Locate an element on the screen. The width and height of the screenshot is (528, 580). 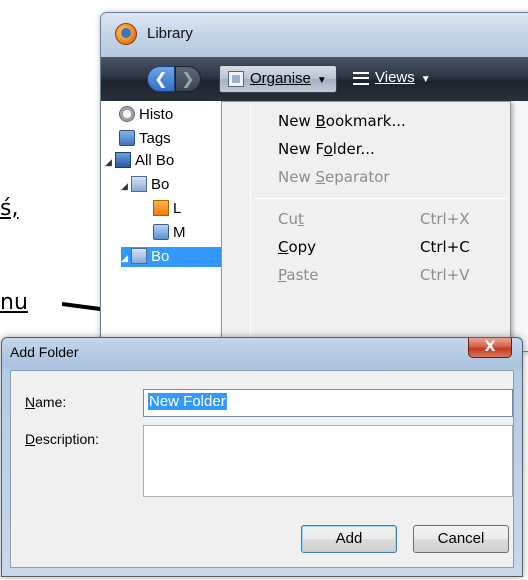
tree-item-bookmarks-toolbar: ◢ Bo is located at coordinates (145, 185).